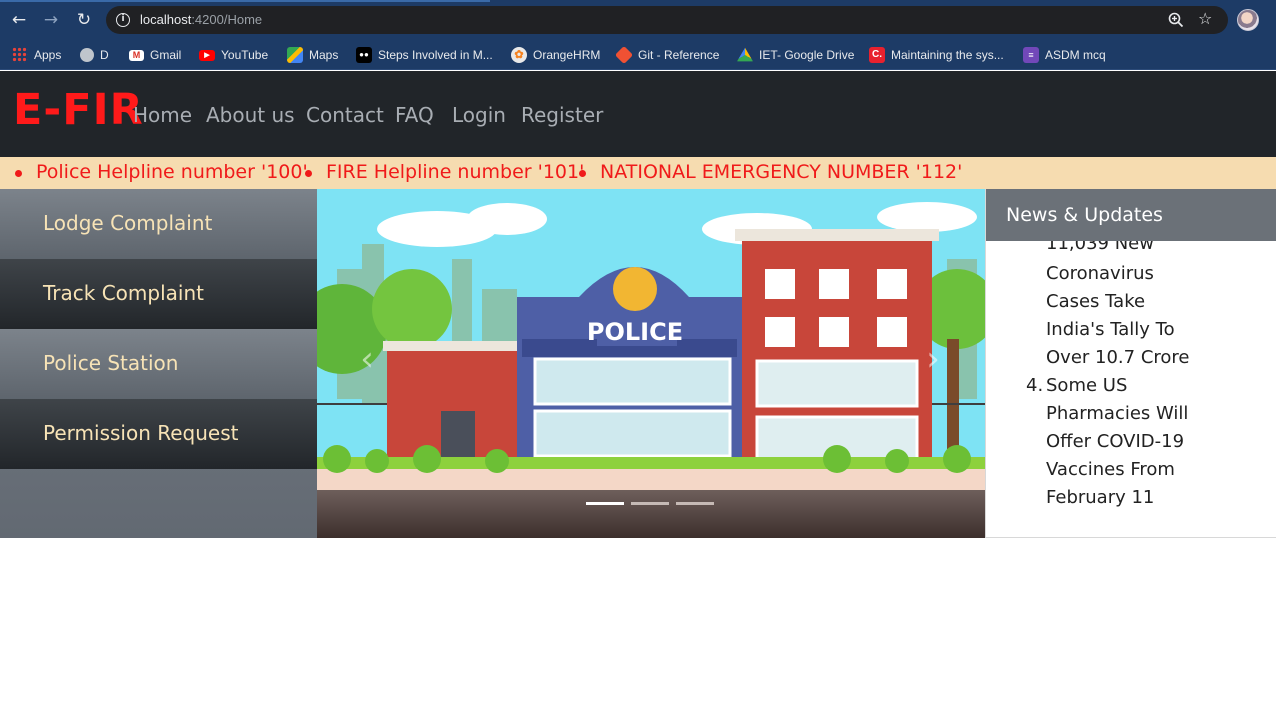  Describe the element at coordinates (128, 223) in the screenshot. I see `sidebar-item-label: Lodge Complaint` at that location.